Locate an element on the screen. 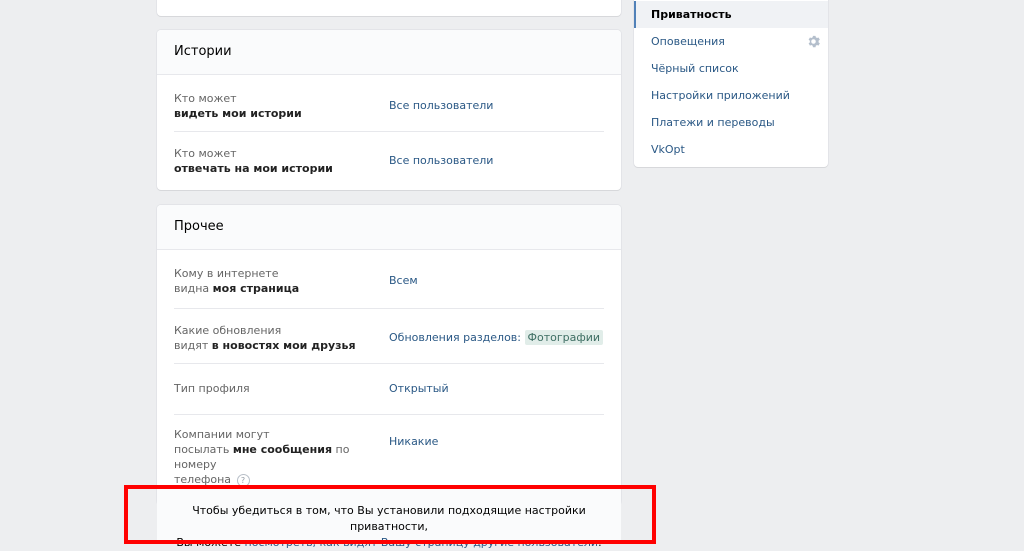 This screenshot has width=1024, height=551. row-label: Тип профиля is located at coordinates (212, 388).